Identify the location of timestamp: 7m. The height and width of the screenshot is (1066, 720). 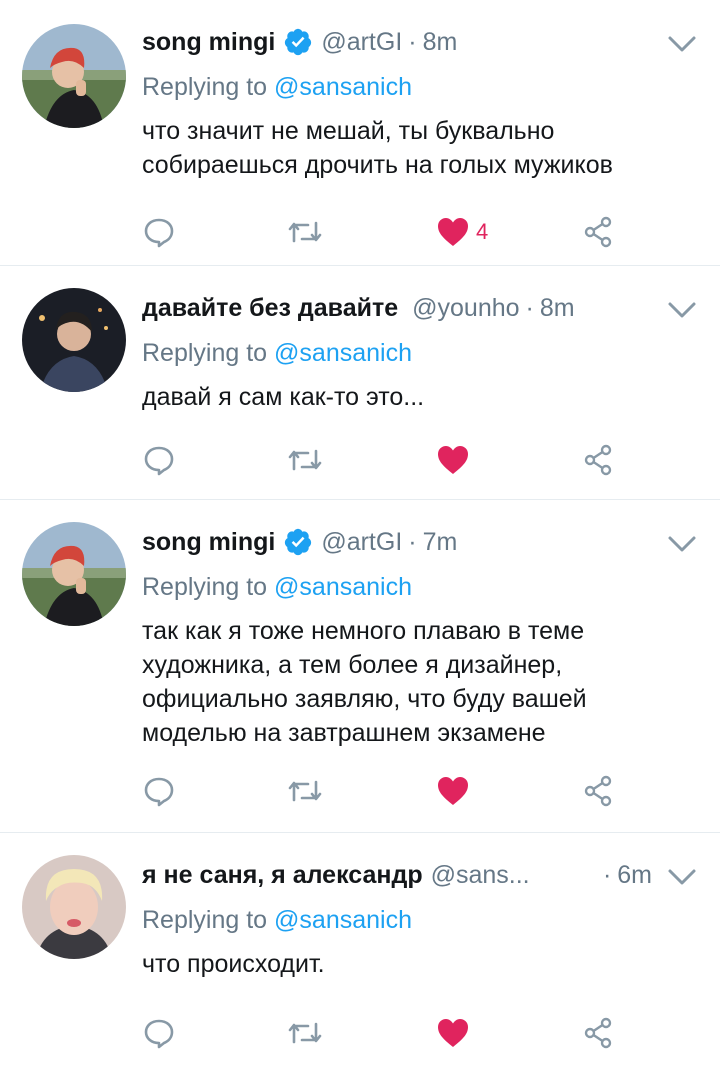
(440, 542).